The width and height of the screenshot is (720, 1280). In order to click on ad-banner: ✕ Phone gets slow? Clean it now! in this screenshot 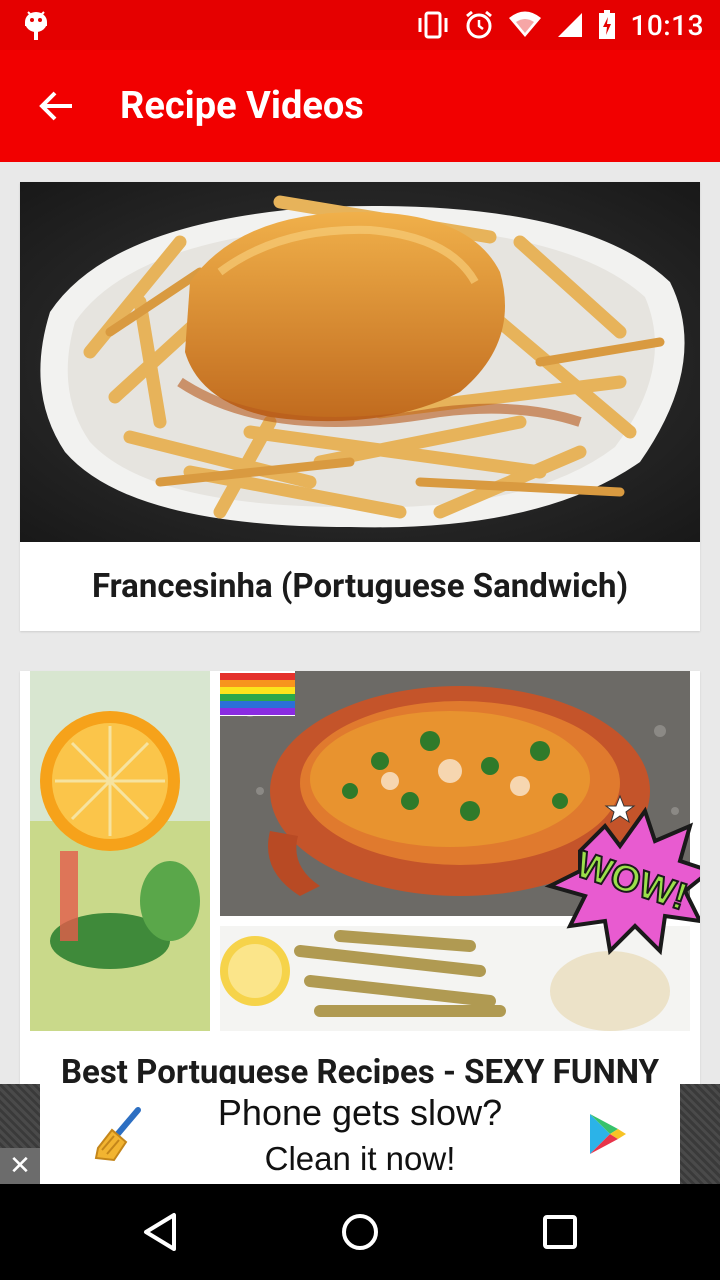, I will do `click(360, 1134)`.